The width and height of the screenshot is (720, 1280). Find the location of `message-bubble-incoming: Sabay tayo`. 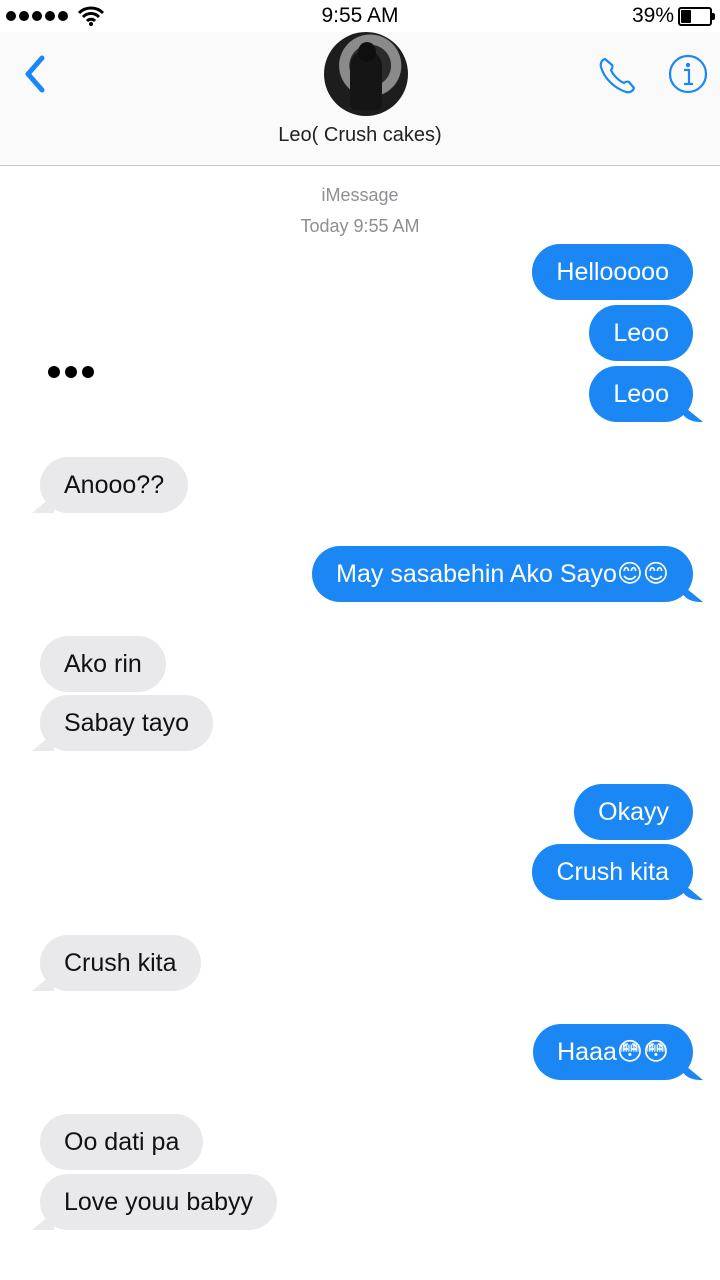

message-bubble-incoming: Sabay tayo is located at coordinates (127, 723).